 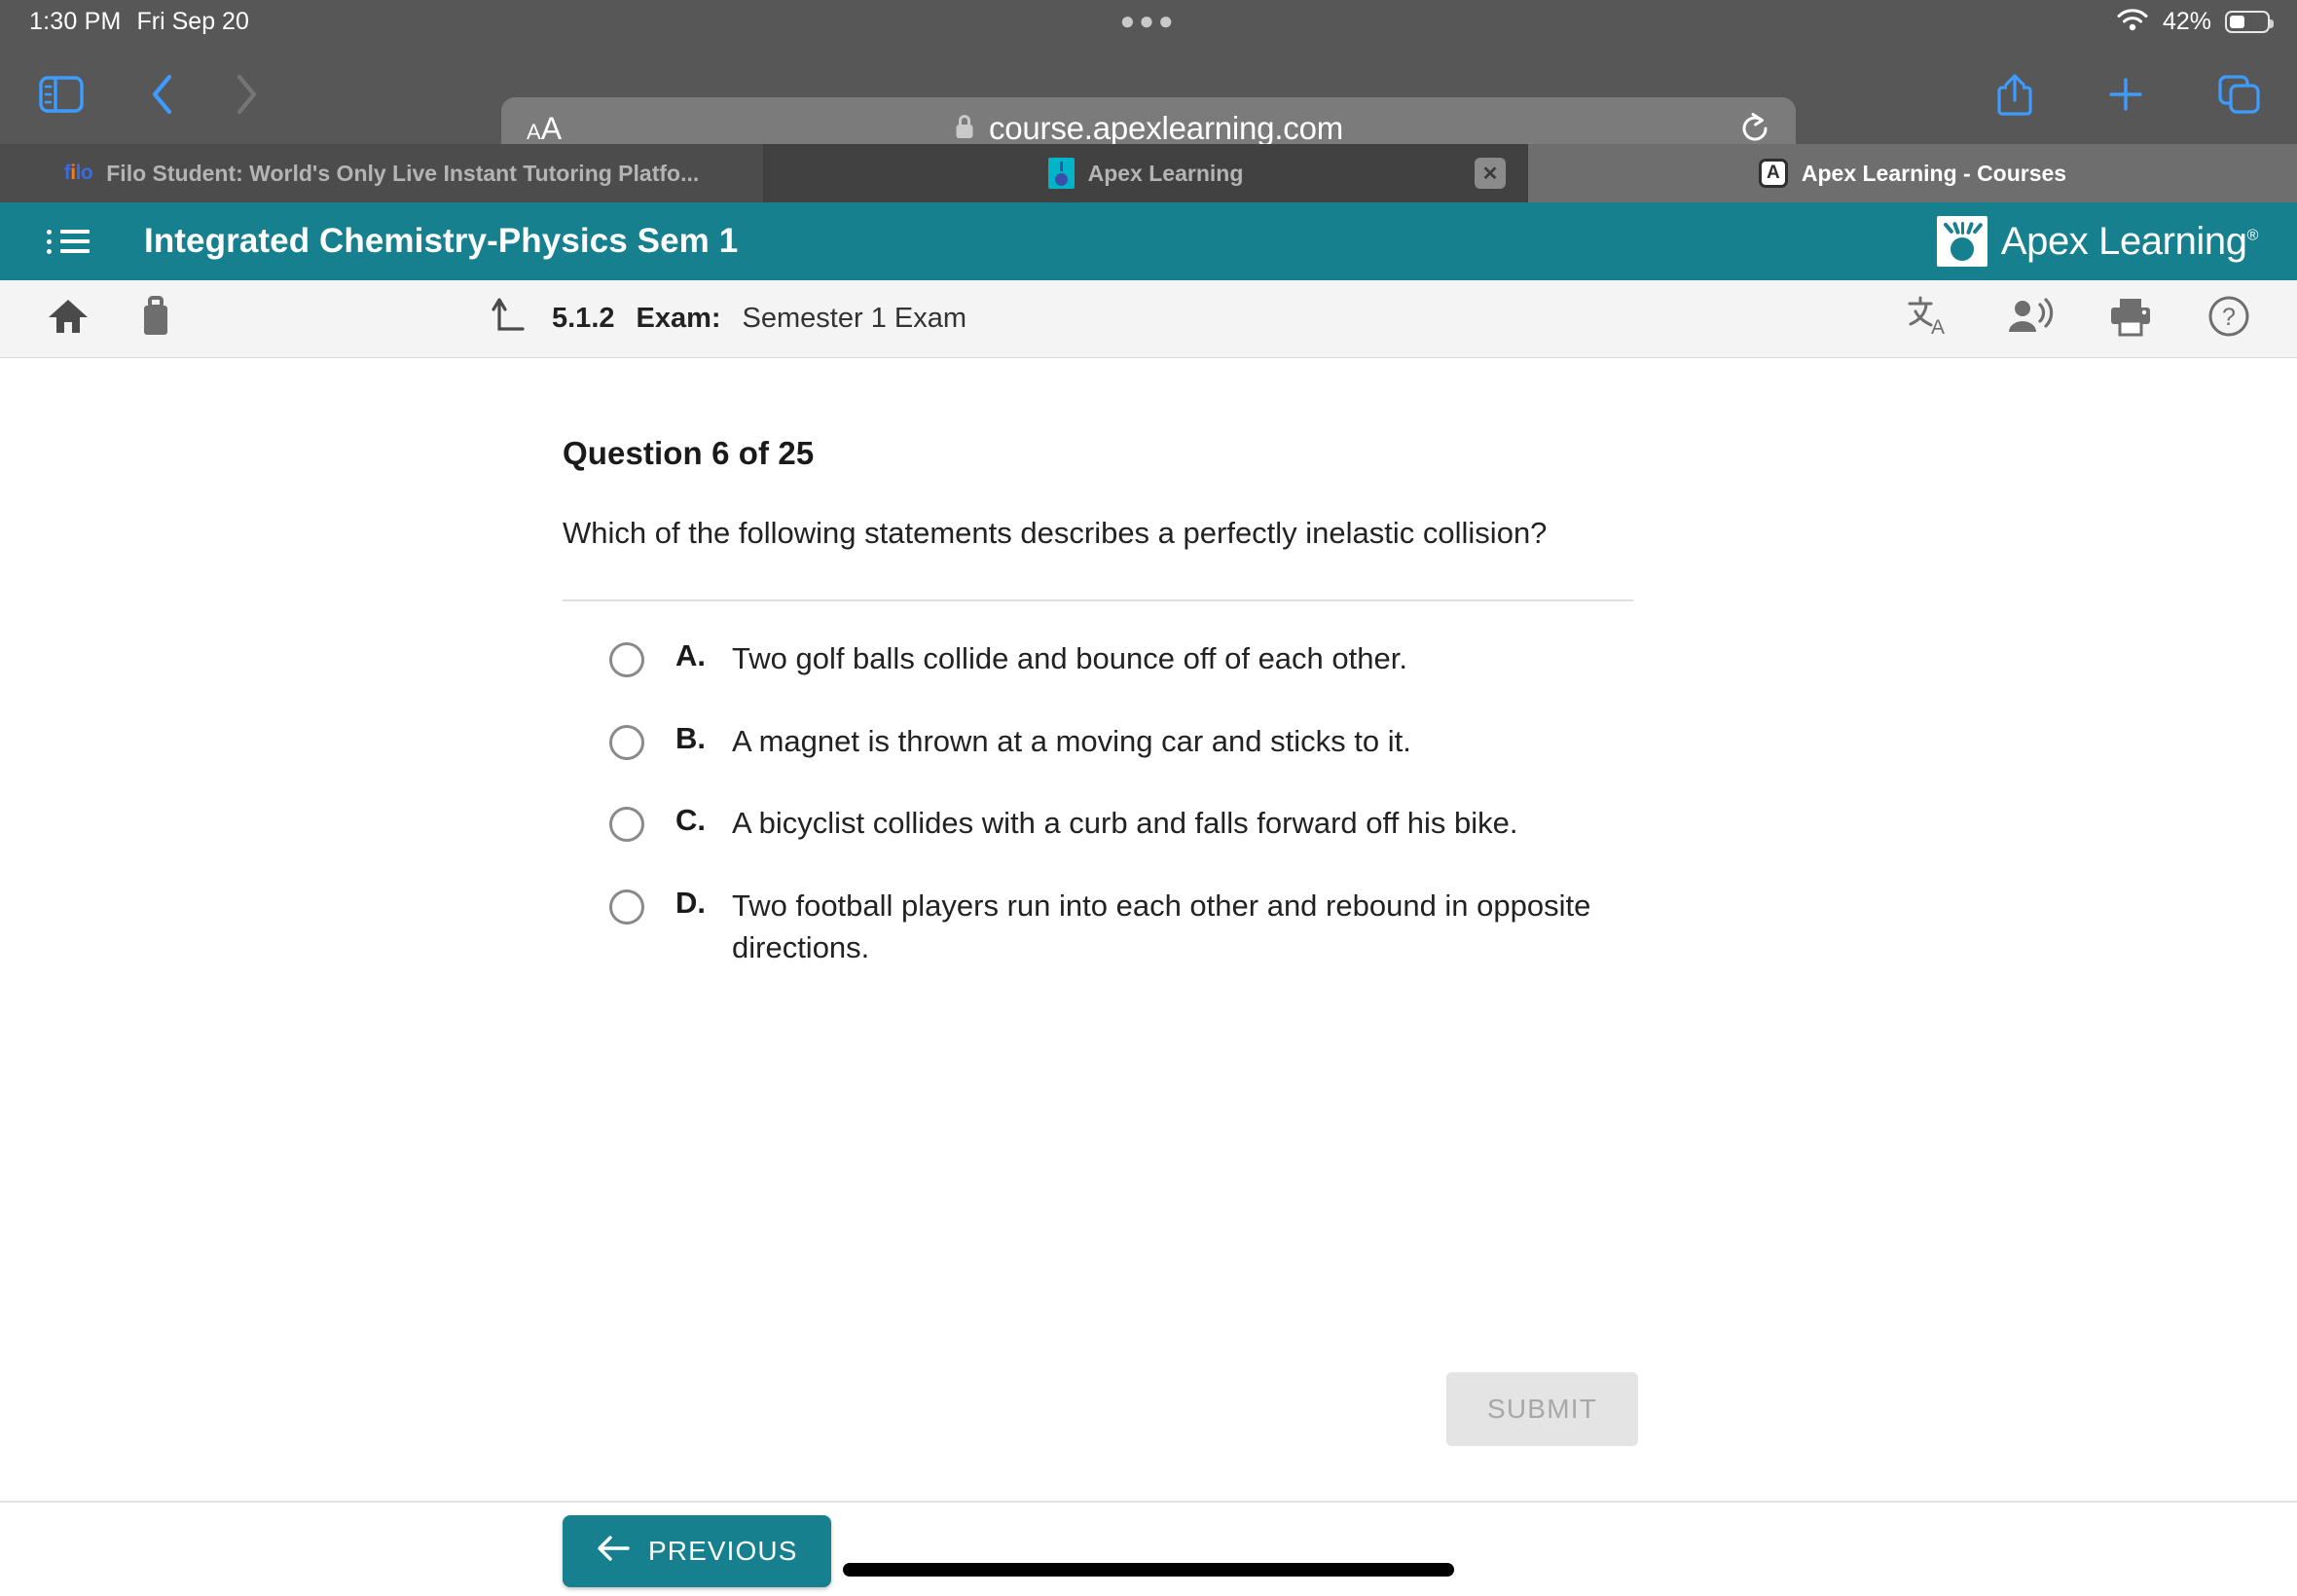 I want to click on close-icon: ✕, so click(x=1490, y=173).